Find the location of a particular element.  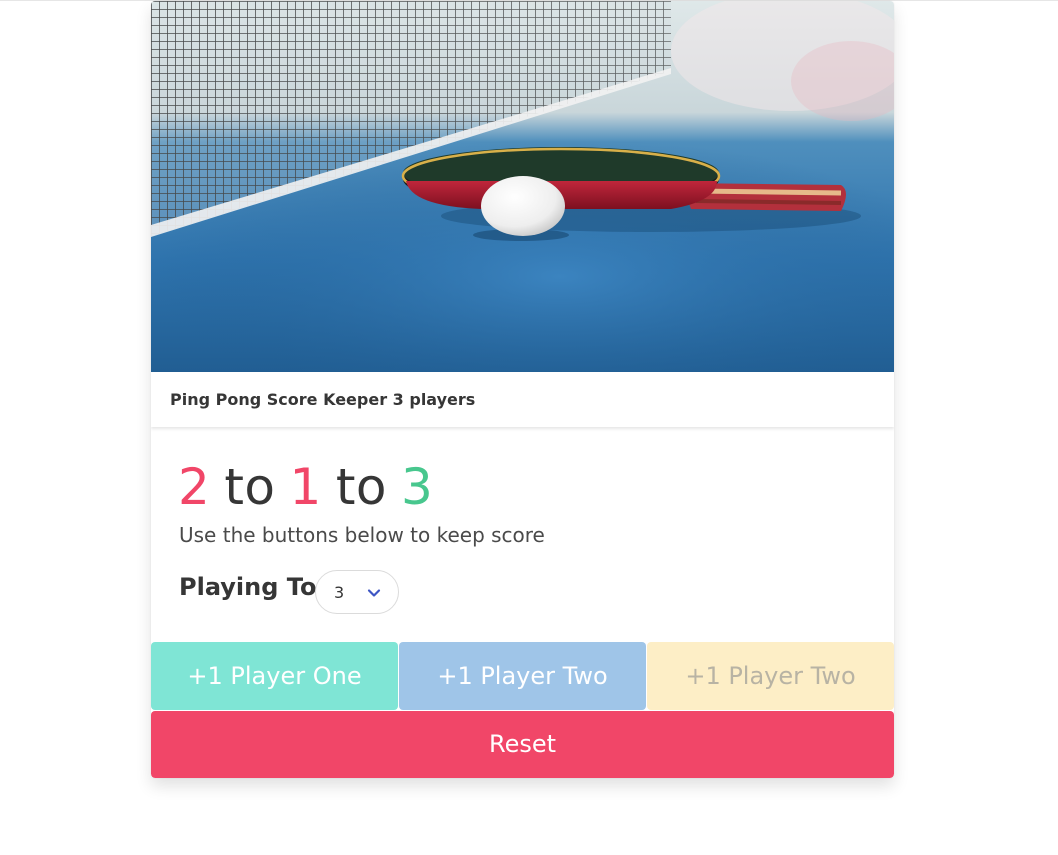

playing-to-label: Playing To is located at coordinates (248, 587).